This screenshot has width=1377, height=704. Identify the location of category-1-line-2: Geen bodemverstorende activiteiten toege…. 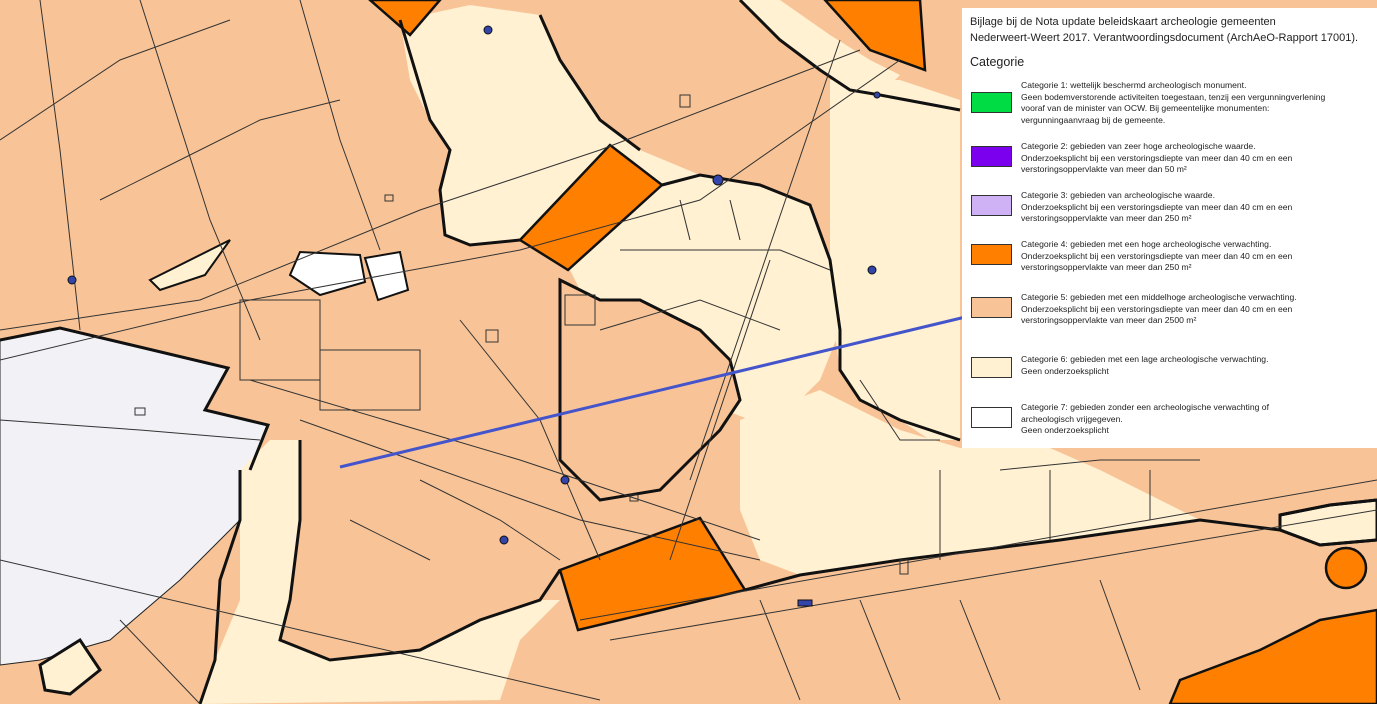
(1173, 96).